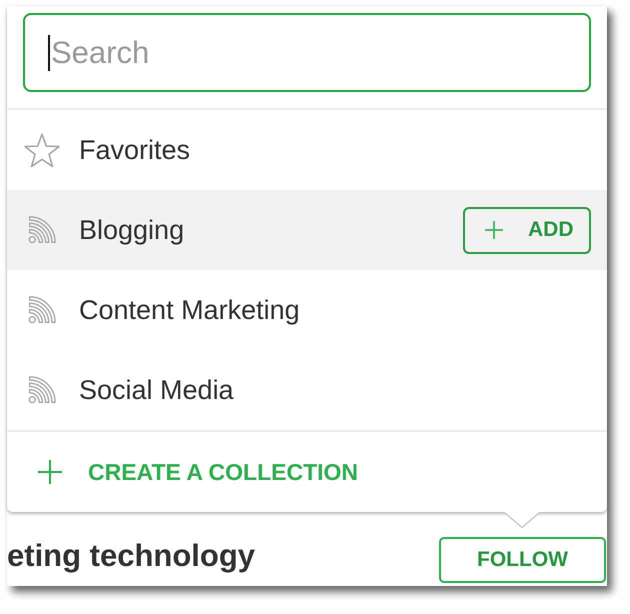 The image size is (630, 614). I want to click on collection-item: Blogging ADD, so click(307, 230).